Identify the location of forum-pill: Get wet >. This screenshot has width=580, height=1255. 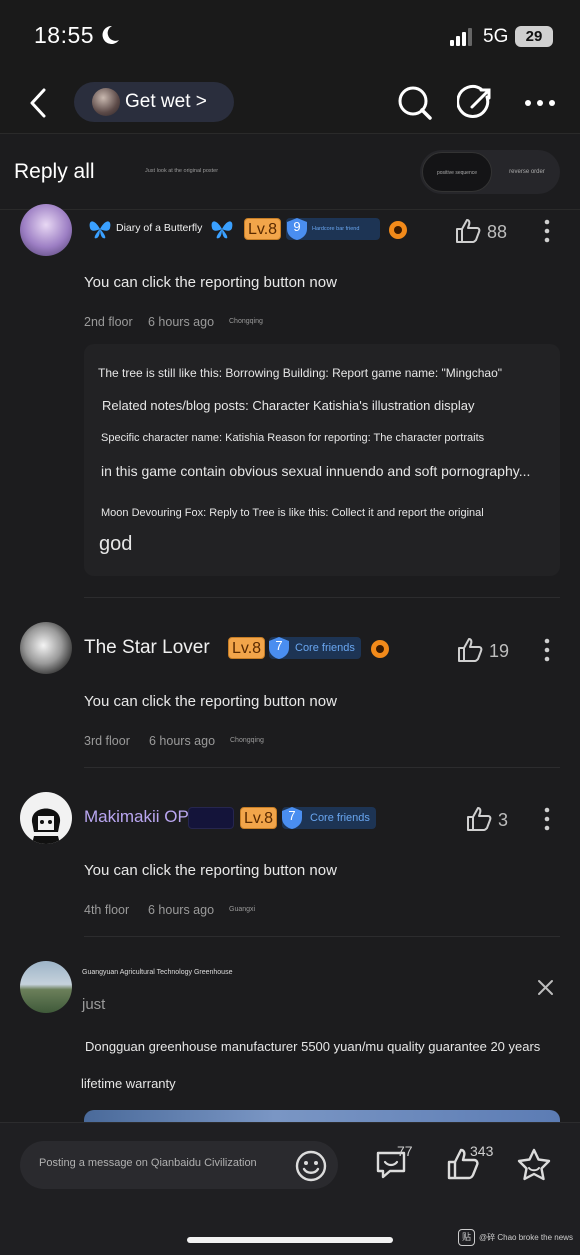
(154, 102).